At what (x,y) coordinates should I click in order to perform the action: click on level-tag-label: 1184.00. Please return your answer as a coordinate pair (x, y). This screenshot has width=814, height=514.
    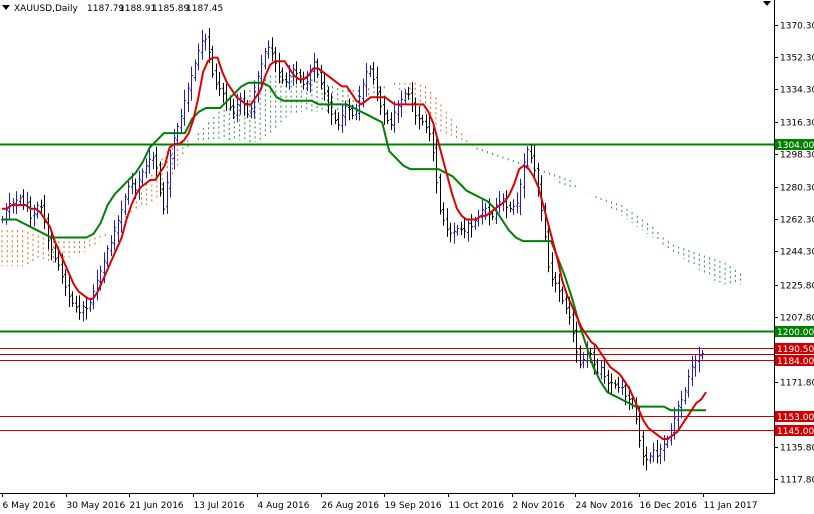
    Looking at the image, I should click on (795, 362).